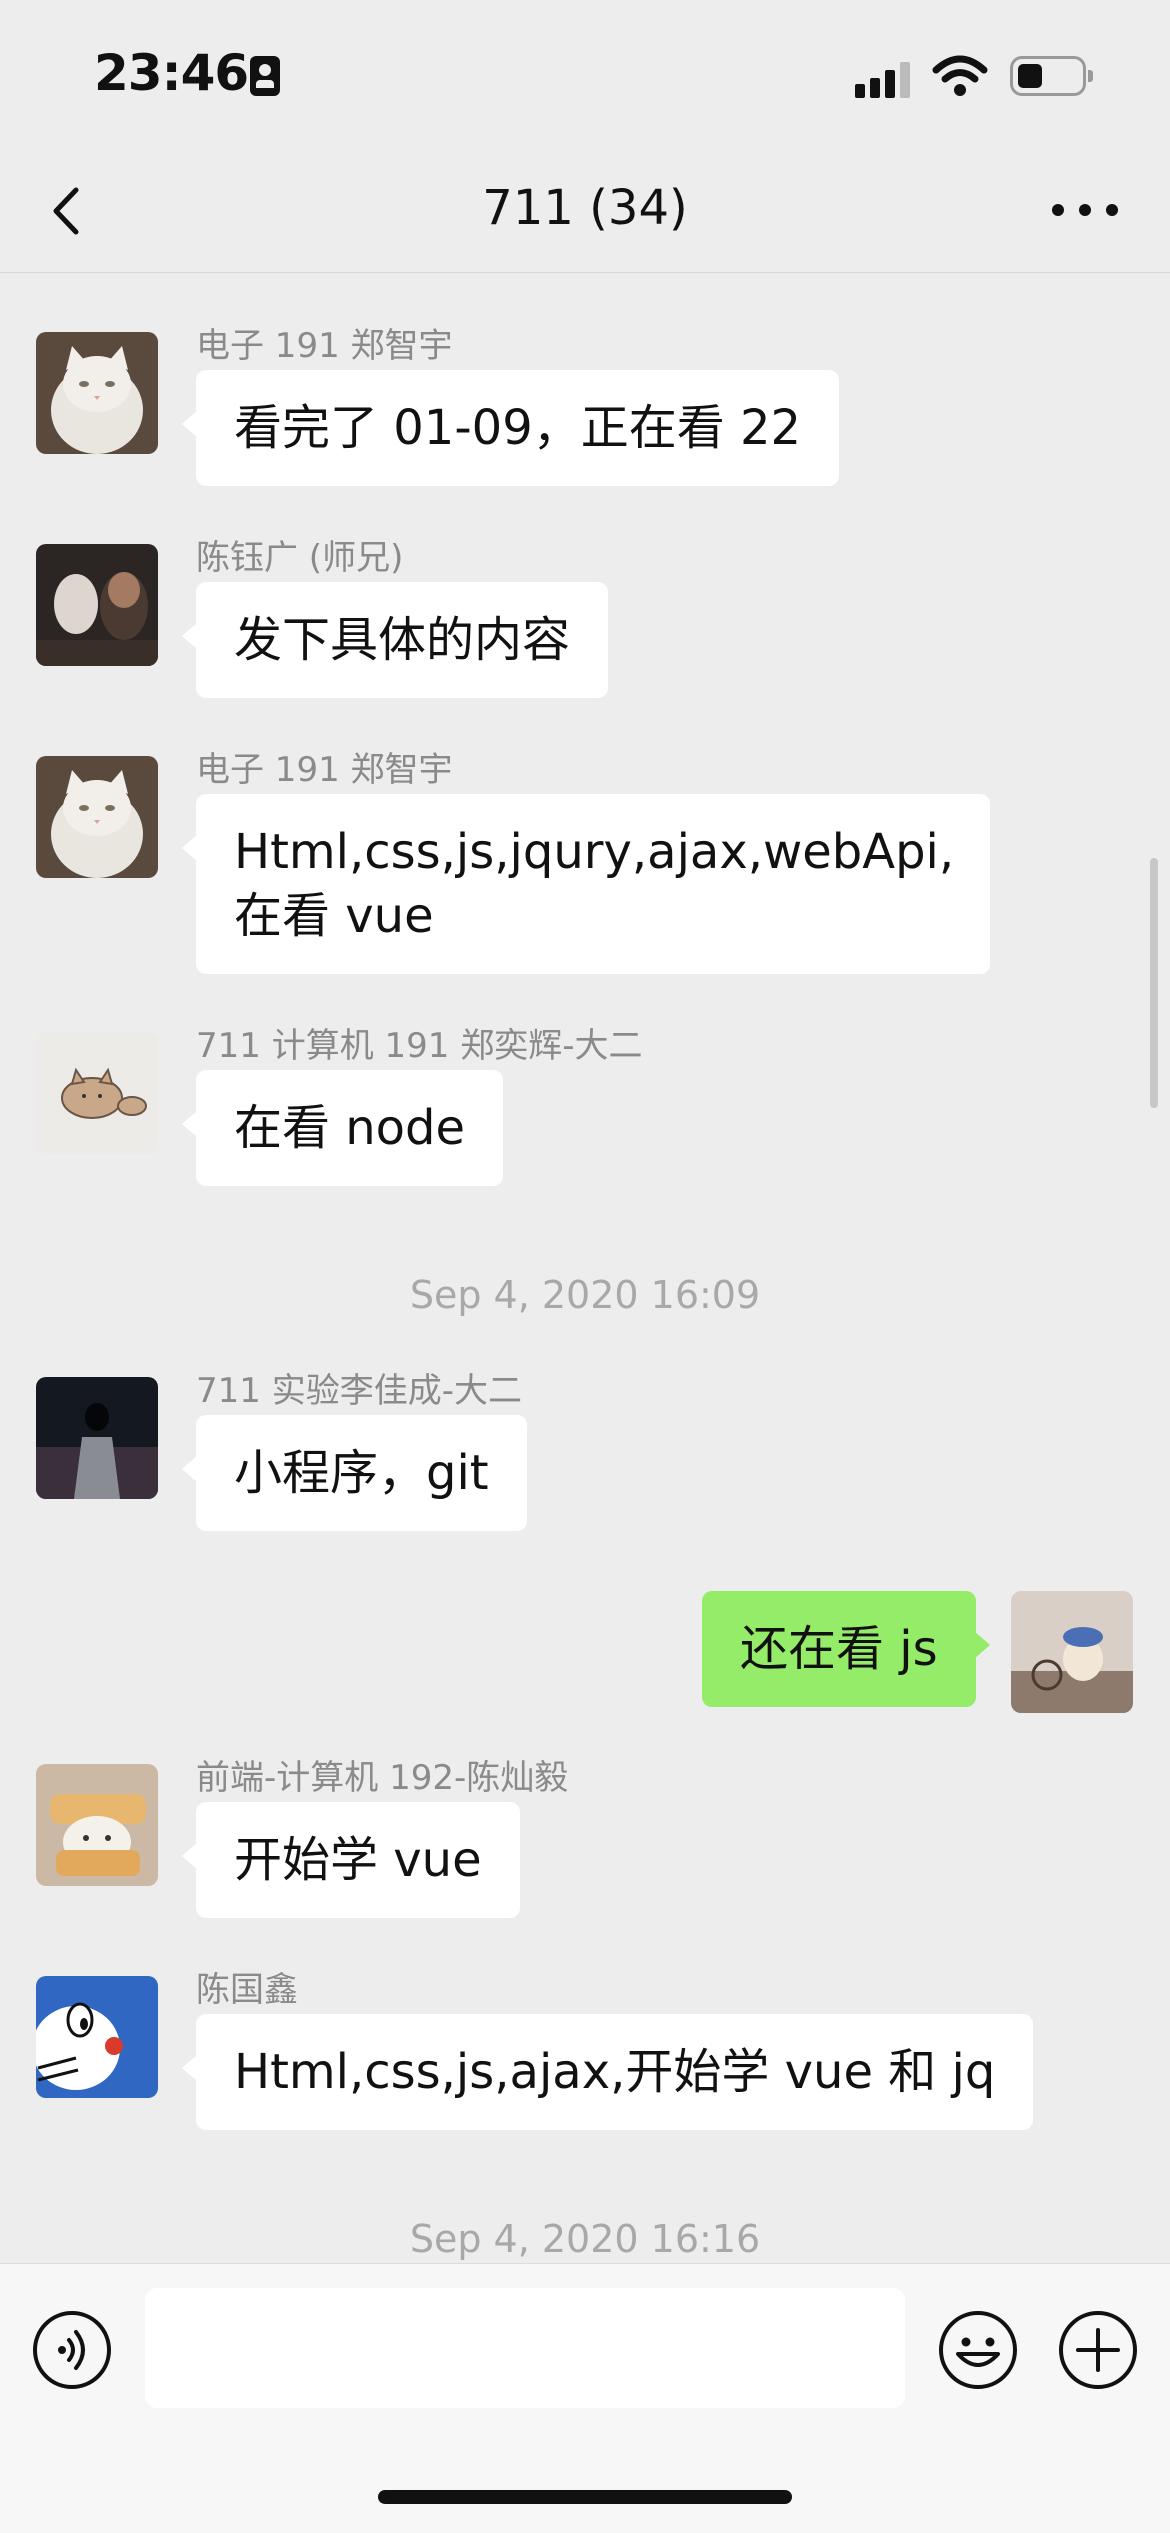  I want to click on battery-icon, so click(1051, 76).